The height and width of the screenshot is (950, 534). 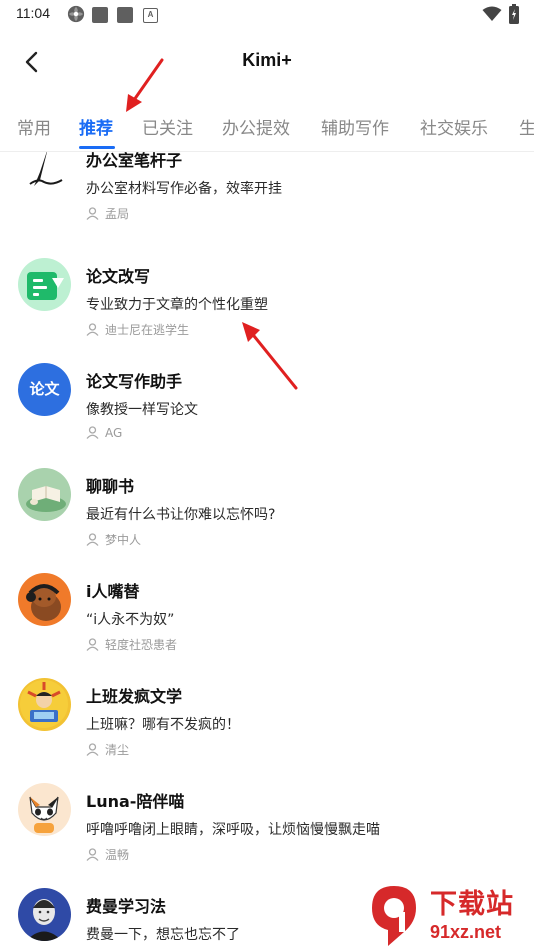 What do you see at coordinates (163, 725) in the screenshot?
I see `item-description: 上班嘛？哪有不发疯的！` at bounding box center [163, 725].